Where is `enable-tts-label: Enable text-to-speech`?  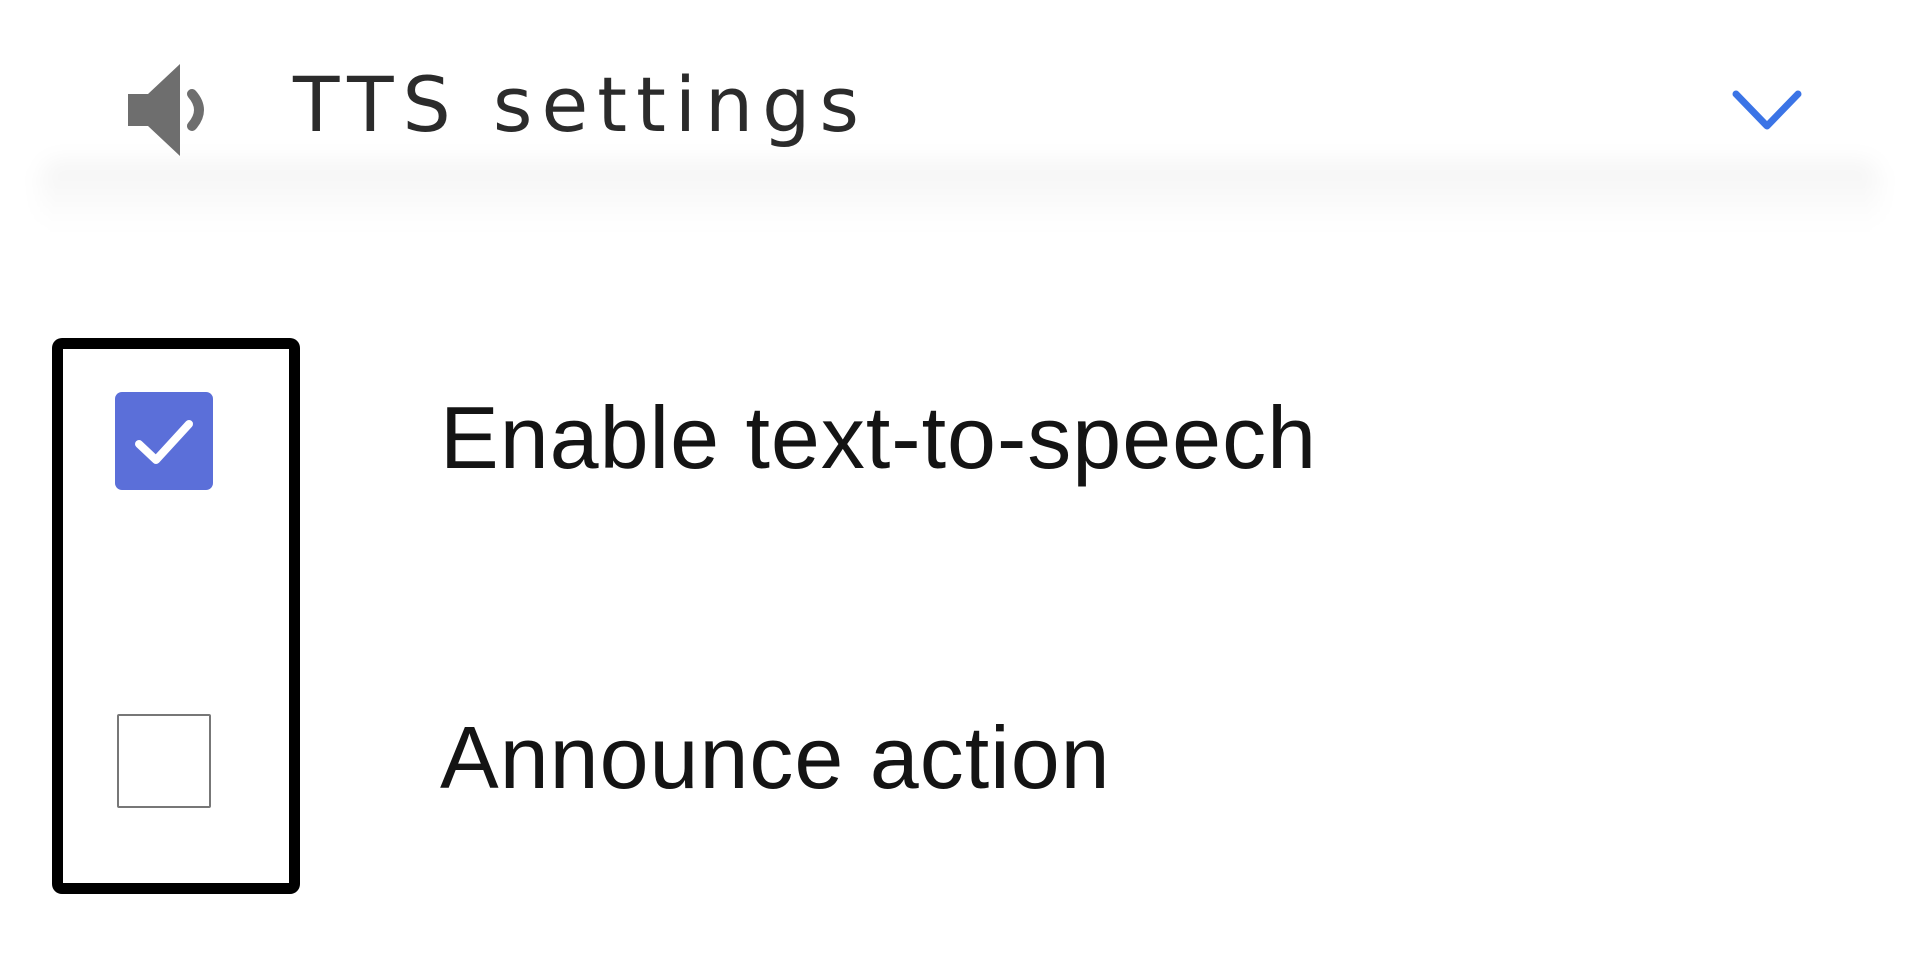
enable-tts-label: Enable text-to-speech is located at coordinates (879, 437).